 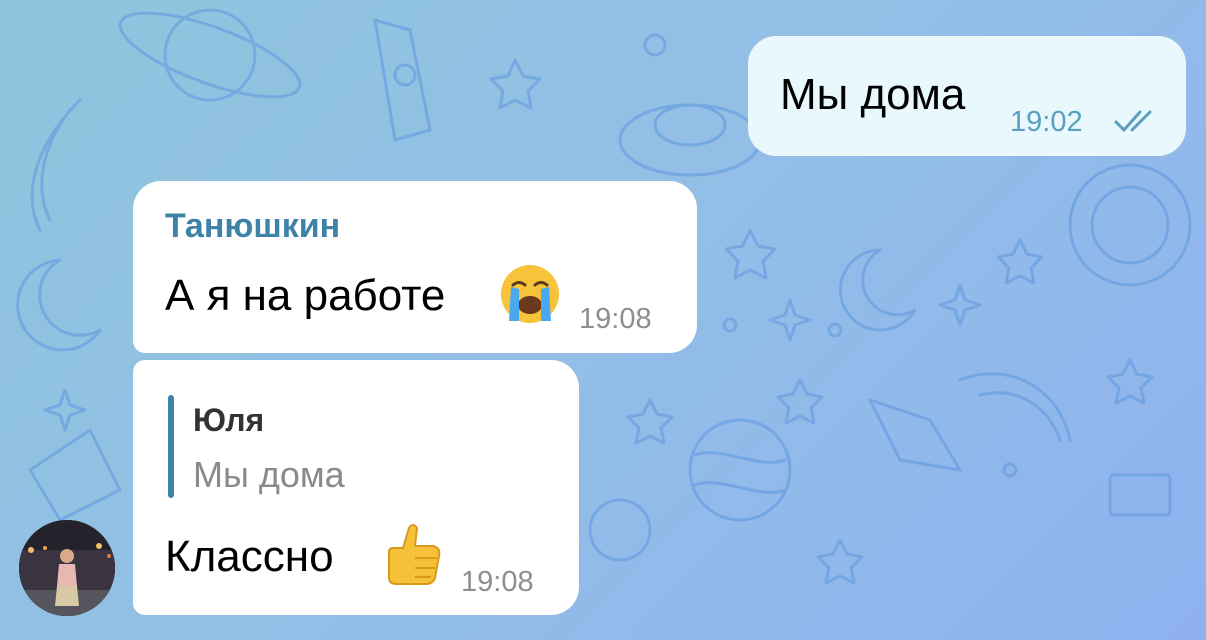 I want to click on sender-name: Танюшкин, so click(x=252, y=226).